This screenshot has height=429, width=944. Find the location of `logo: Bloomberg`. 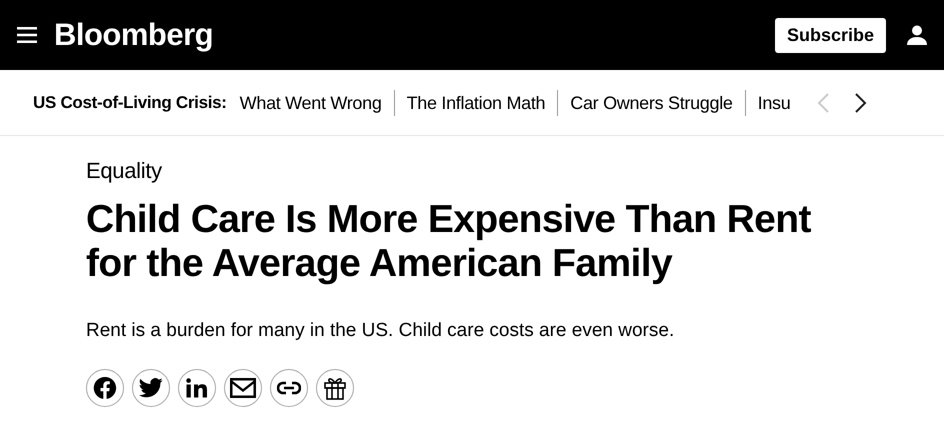

logo: Bloomberg is located at coordinates (414, 35).